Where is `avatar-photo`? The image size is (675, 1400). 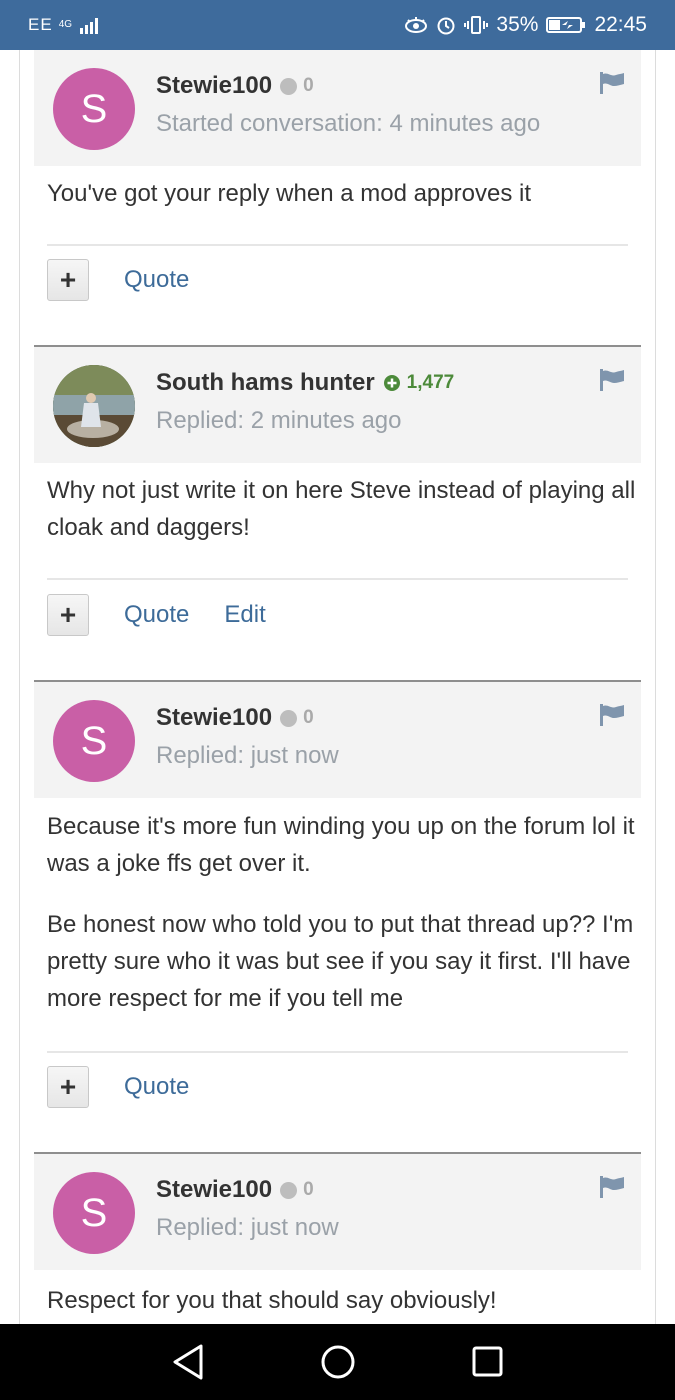
avatar-photo is located at coordinates (94, 406).